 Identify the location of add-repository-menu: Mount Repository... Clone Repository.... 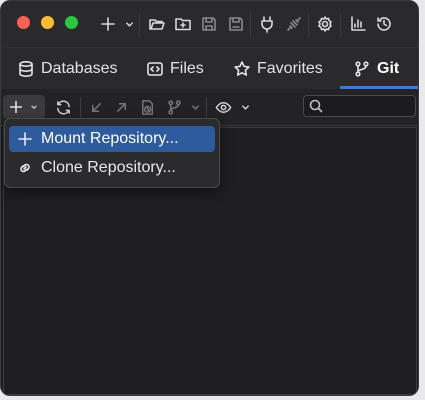
(112, 153).